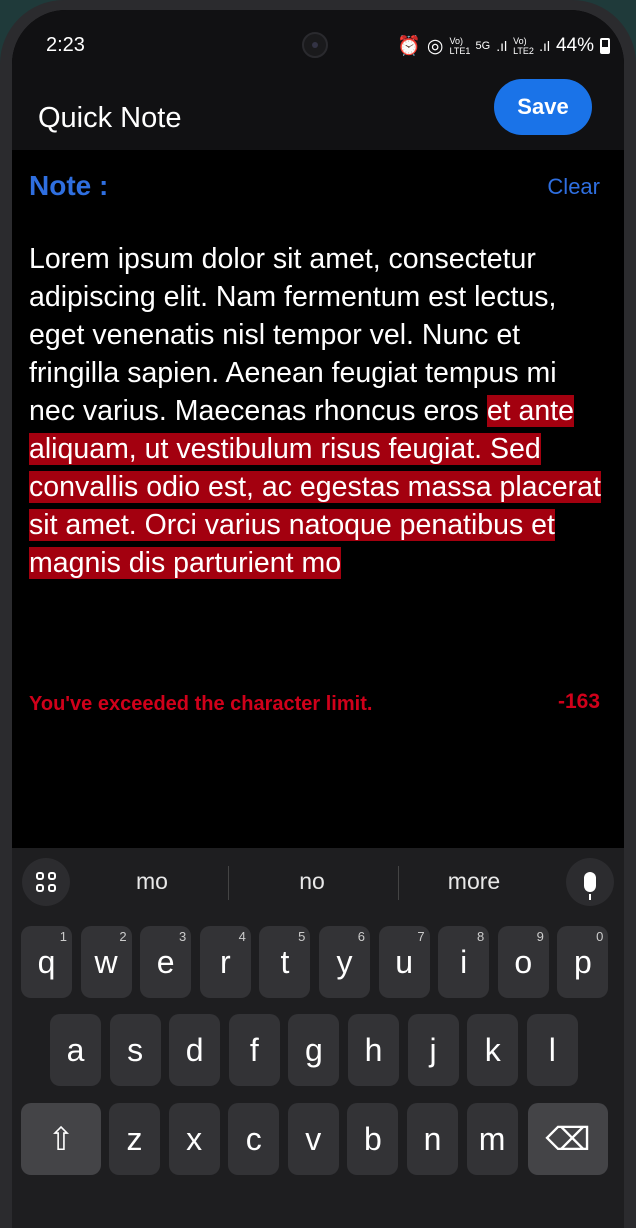 Image resolution: width=636 pixels, height=1228 pixels. Describe the element at coordinates (432, 1139) in the screenshot. I see `key-n: n` at that location.